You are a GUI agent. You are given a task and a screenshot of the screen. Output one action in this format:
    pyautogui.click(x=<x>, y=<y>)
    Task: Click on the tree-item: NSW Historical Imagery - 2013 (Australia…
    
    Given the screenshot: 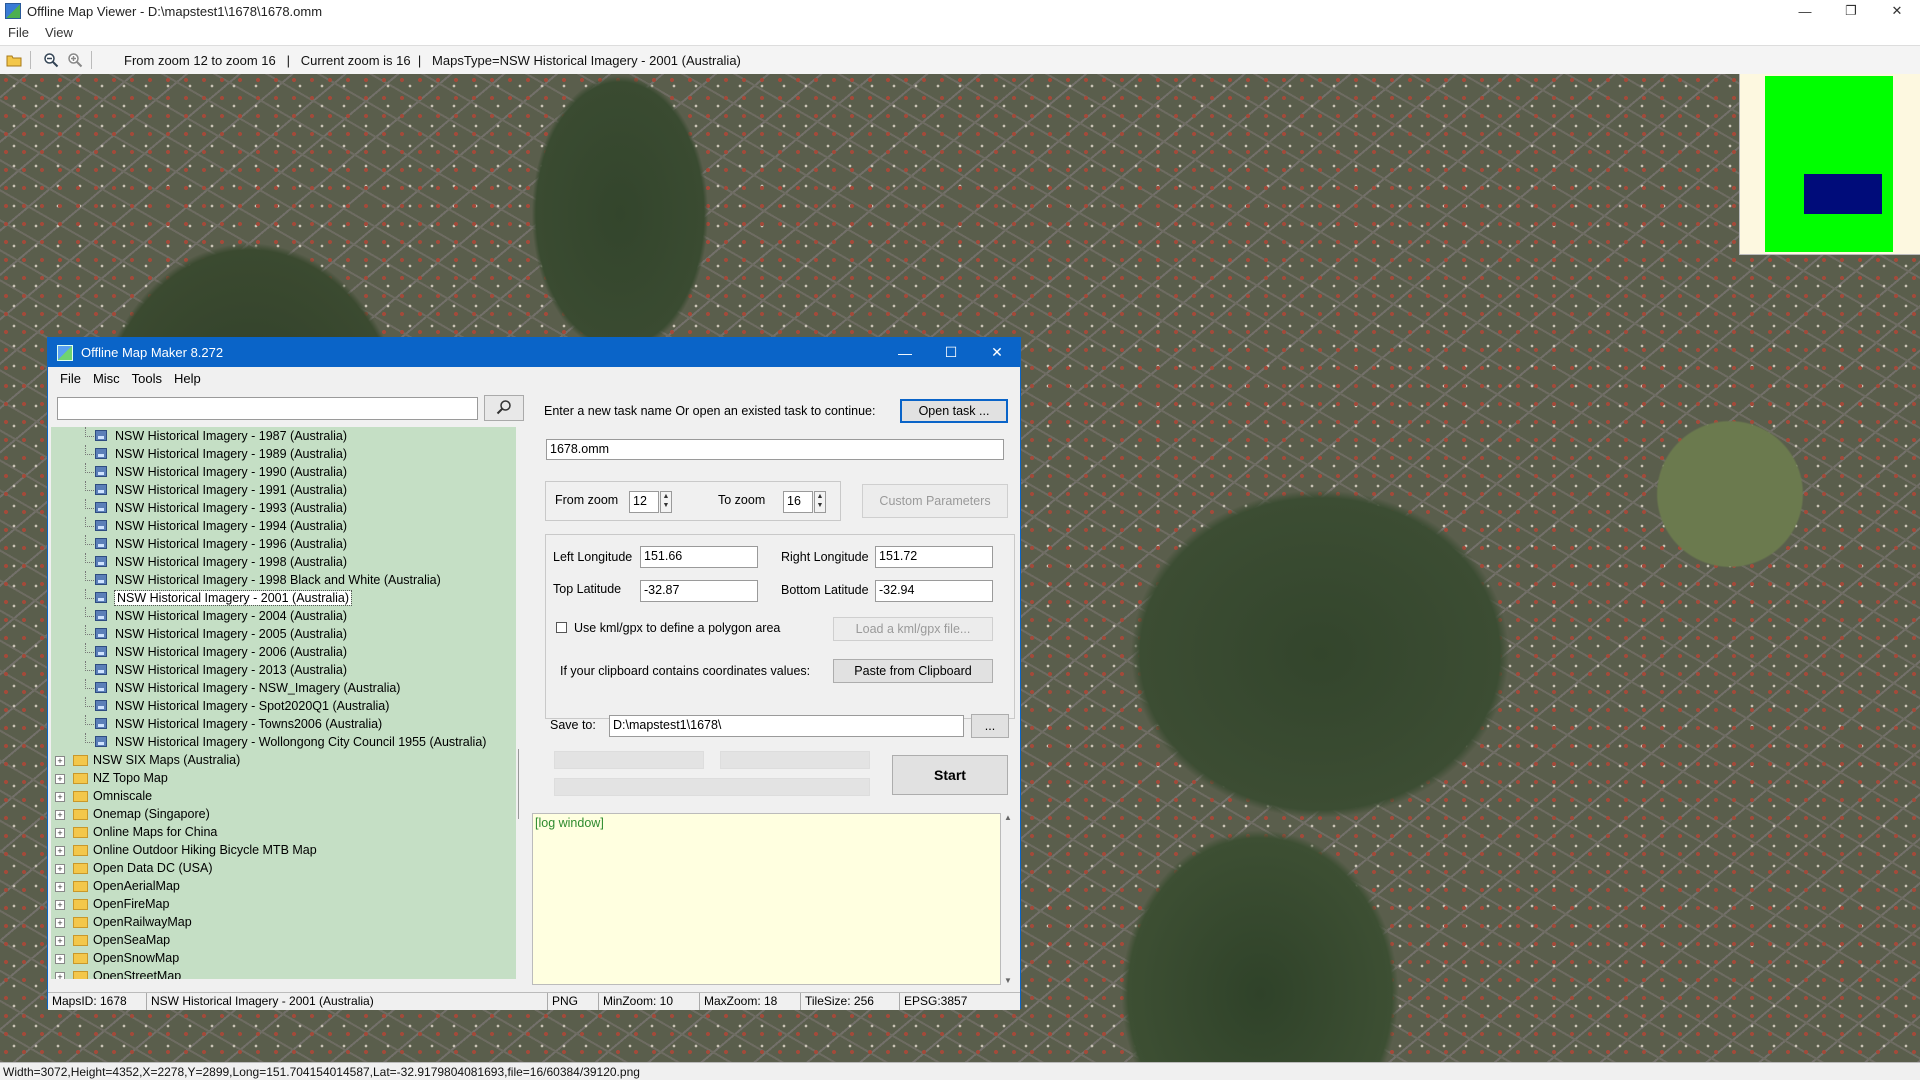 What is the action you would take?
    pyautogui.click(x=283, y=670)
    